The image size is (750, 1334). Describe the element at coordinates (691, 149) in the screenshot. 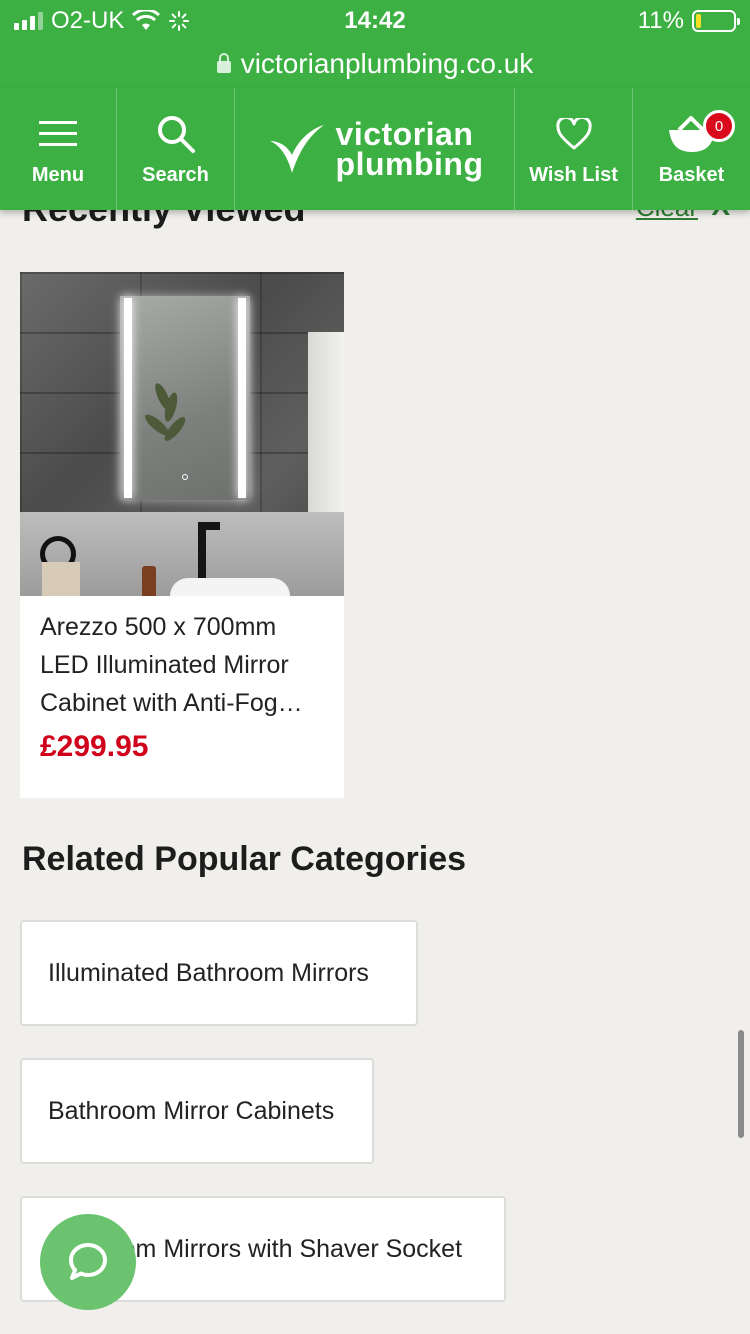

I see `basket-button: Basket 0` at that location.